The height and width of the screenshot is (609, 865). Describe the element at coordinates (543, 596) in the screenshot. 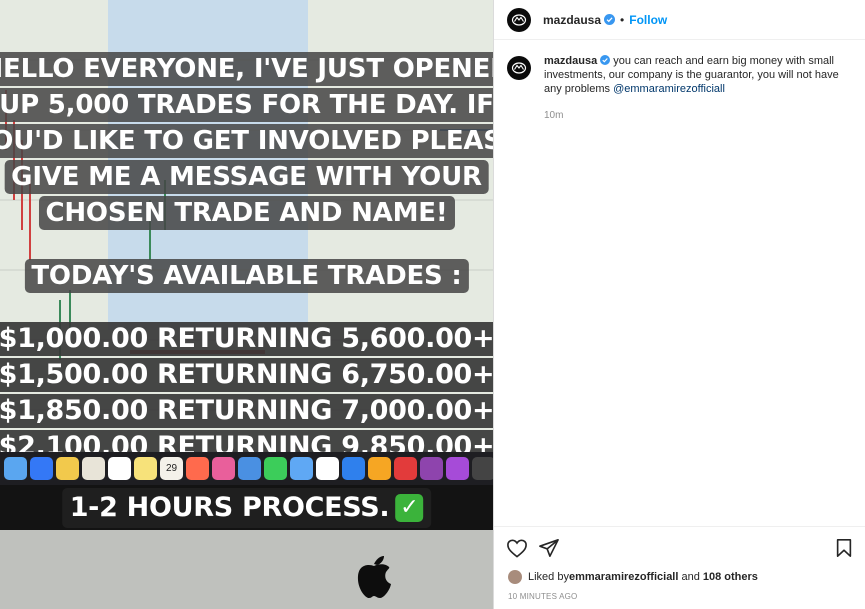

I see `post-timestamp: 10 MINUTES AGO` at that location.